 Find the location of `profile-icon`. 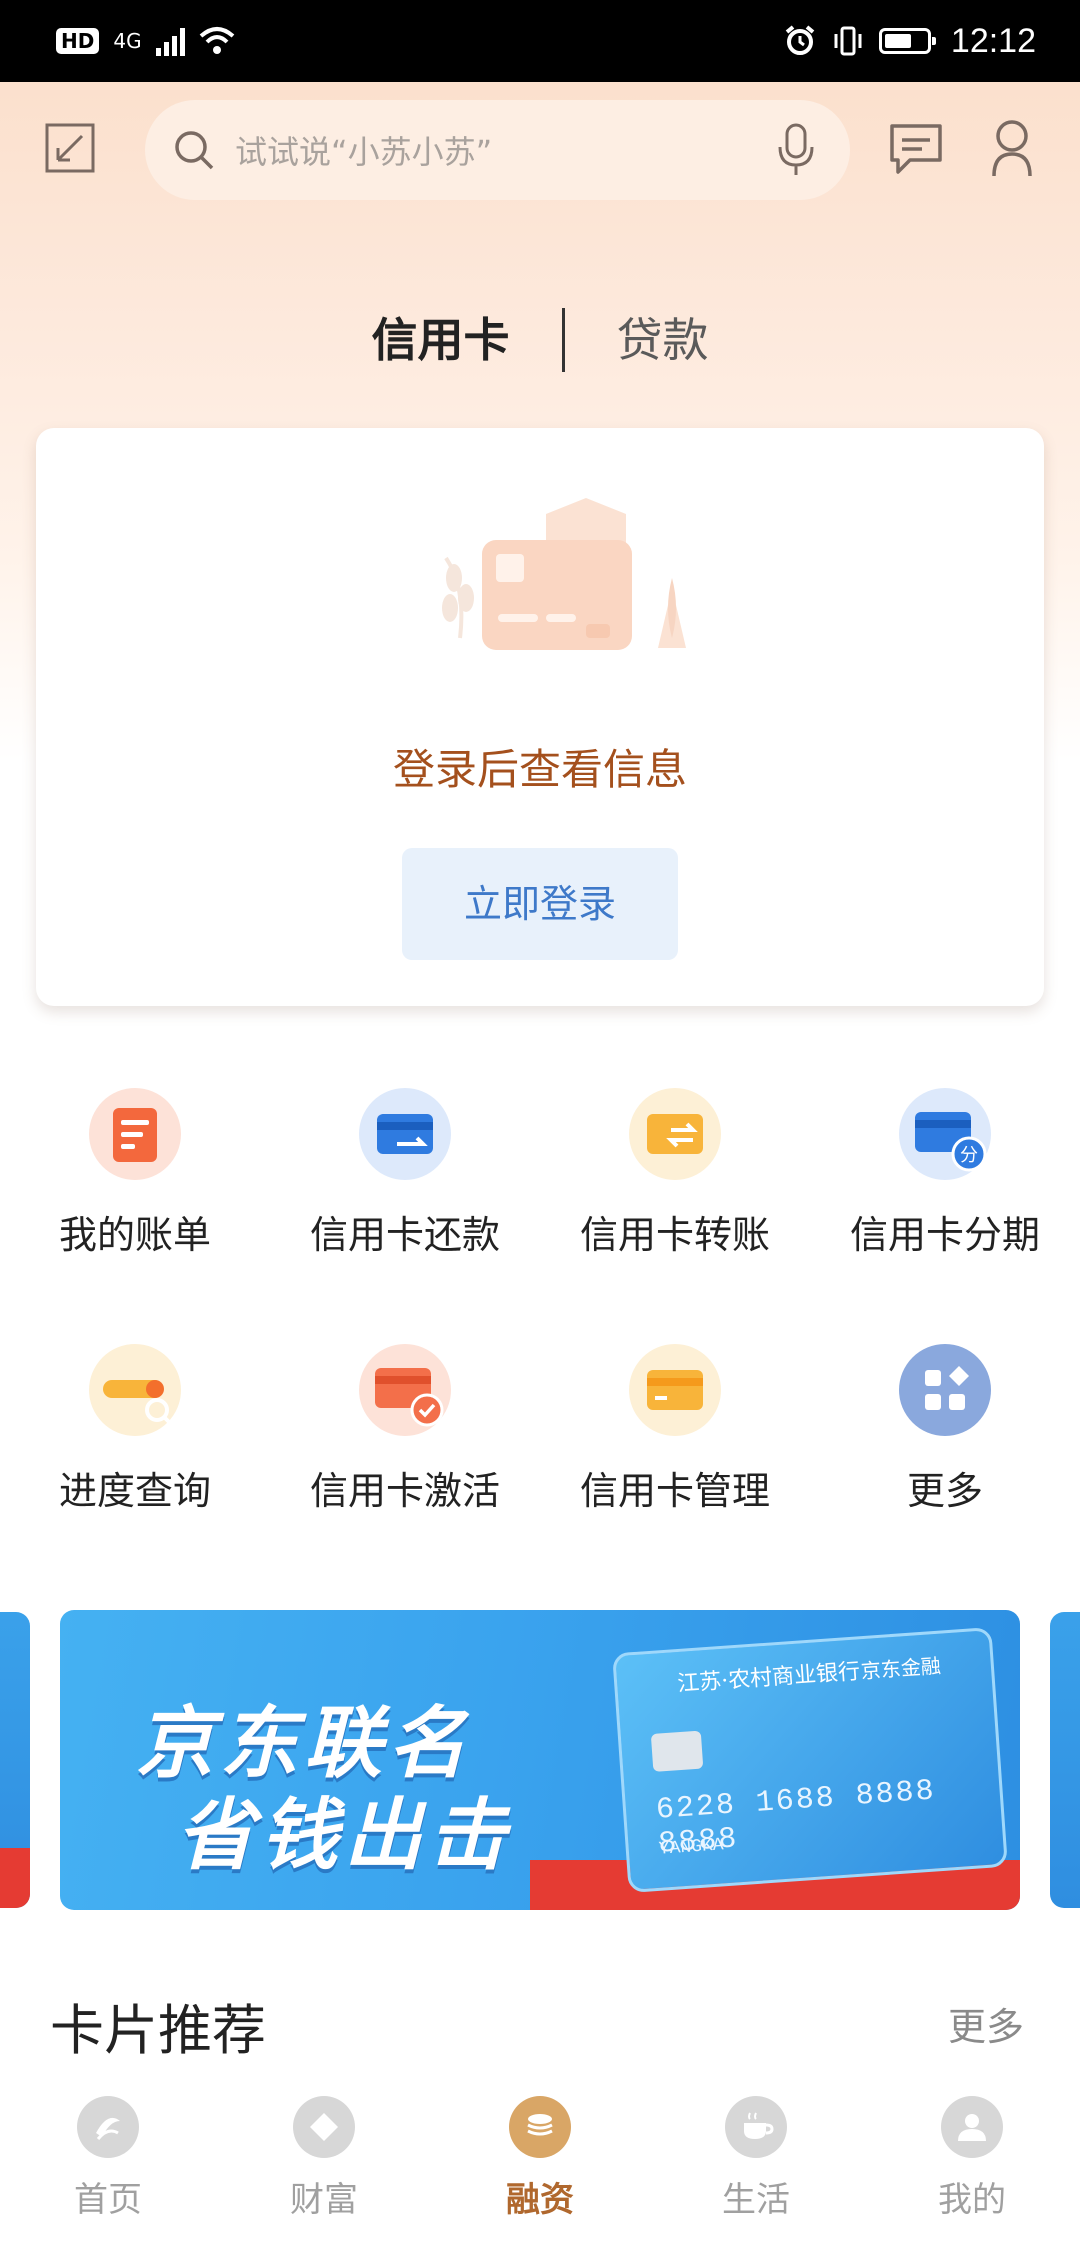

profile-icon is located at coordinates (972, 2127).